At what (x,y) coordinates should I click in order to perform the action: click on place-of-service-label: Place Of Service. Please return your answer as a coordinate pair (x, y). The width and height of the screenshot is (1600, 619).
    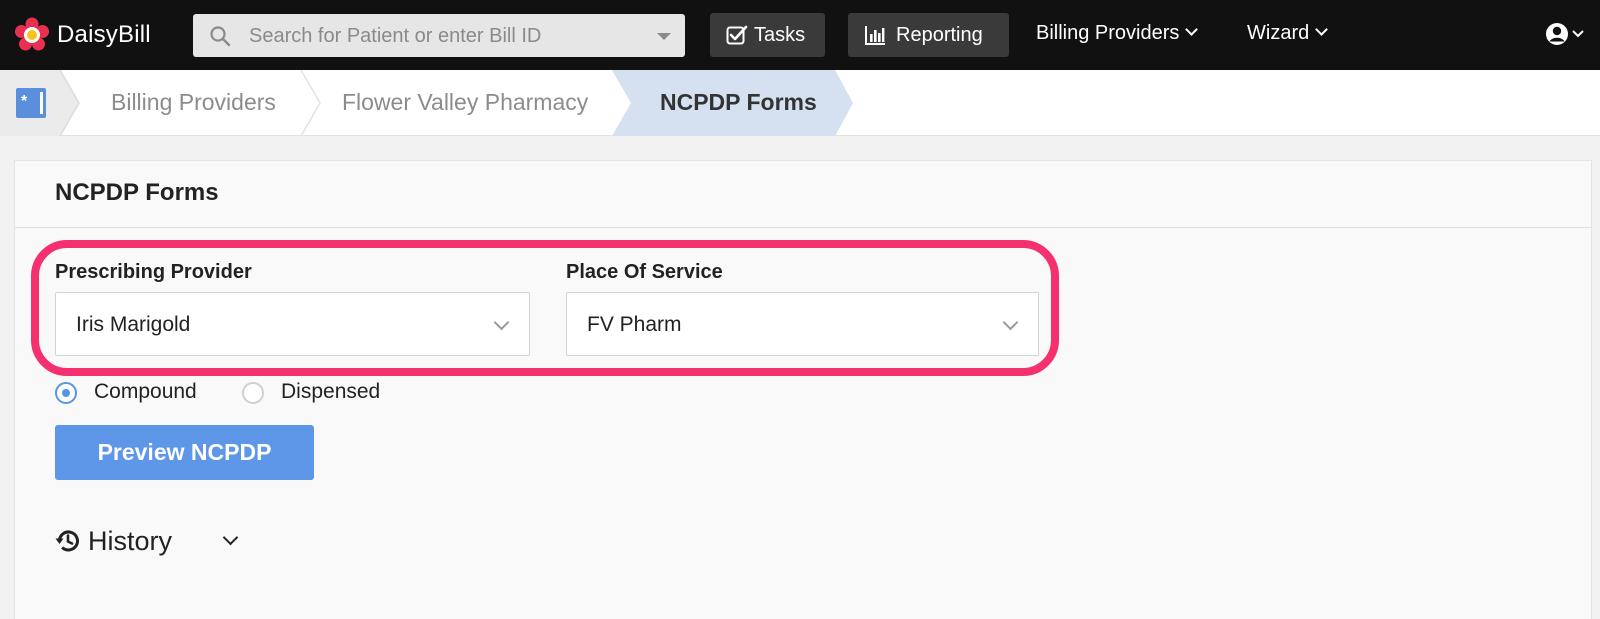
    Looking at the image, I should click on (644, 272).